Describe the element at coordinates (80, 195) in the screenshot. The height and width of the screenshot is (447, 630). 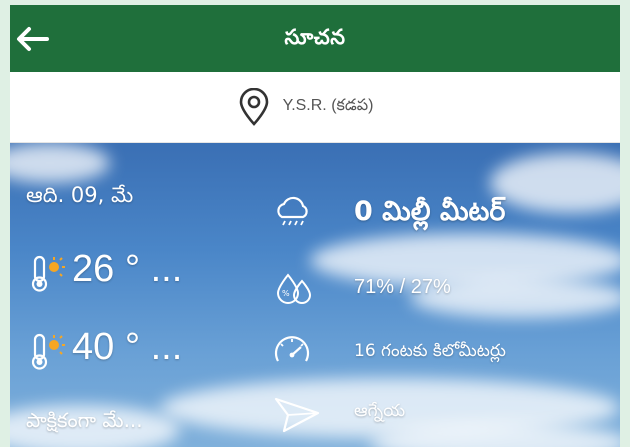
I see `forecast-date: ఆది. 09, మే` at that location.